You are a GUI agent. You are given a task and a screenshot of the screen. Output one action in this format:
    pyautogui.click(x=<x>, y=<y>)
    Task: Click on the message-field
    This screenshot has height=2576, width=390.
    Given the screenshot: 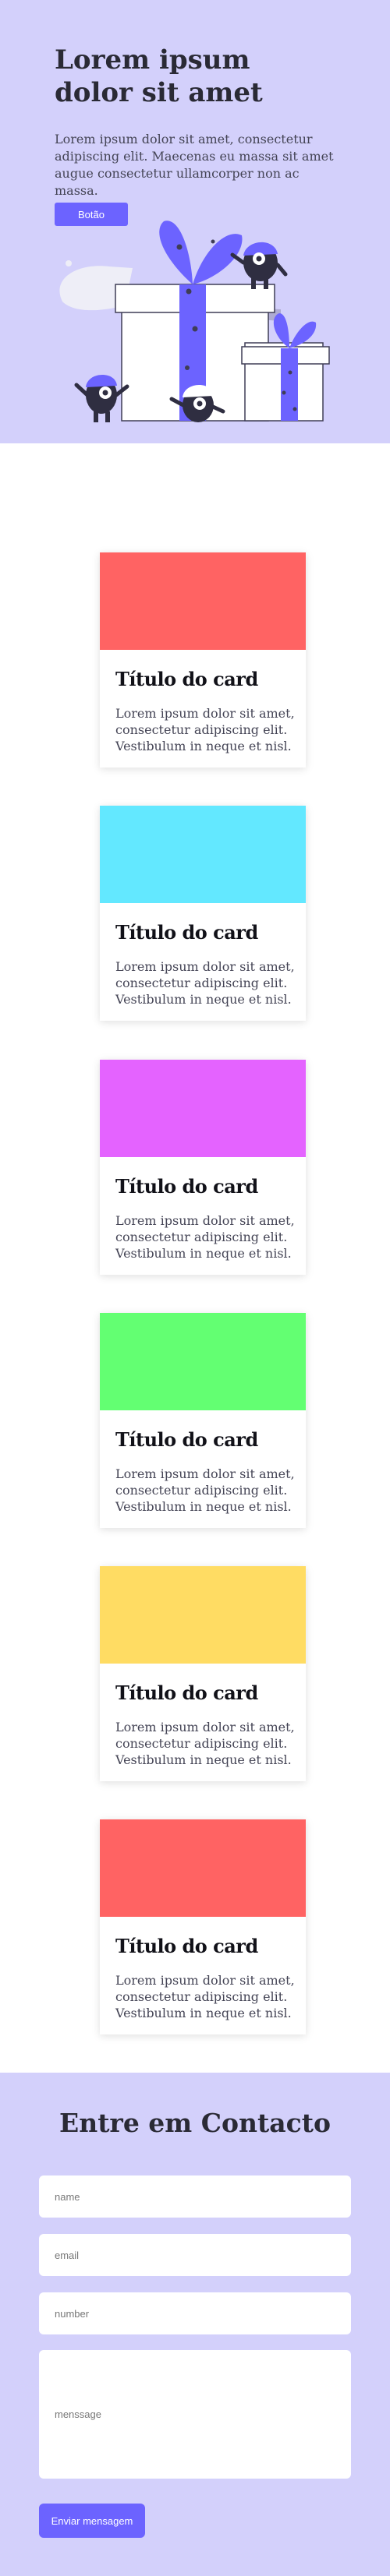 What is the action you would take?
    pyautogui.click(x=195, y=2414)
    